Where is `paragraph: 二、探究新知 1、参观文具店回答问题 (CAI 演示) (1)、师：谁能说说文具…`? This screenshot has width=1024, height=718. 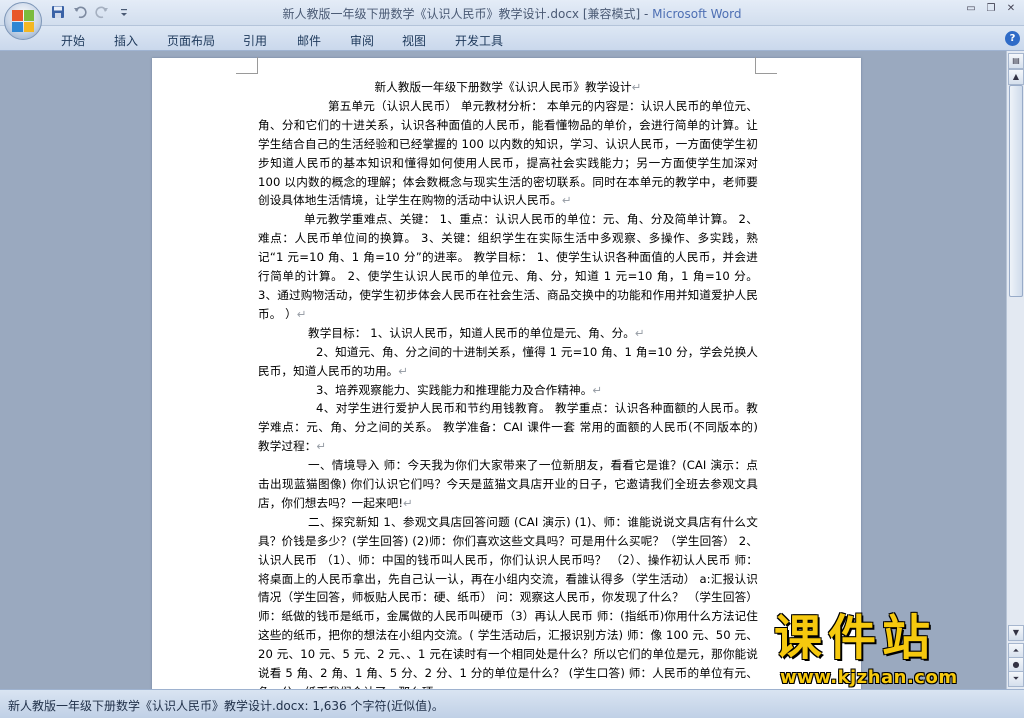 paragraph: 二、探究新知 1、参观文具店回答问题 (CAI 演示) (1)、师：谁能说说文具… is located at coordinates (508, 601).